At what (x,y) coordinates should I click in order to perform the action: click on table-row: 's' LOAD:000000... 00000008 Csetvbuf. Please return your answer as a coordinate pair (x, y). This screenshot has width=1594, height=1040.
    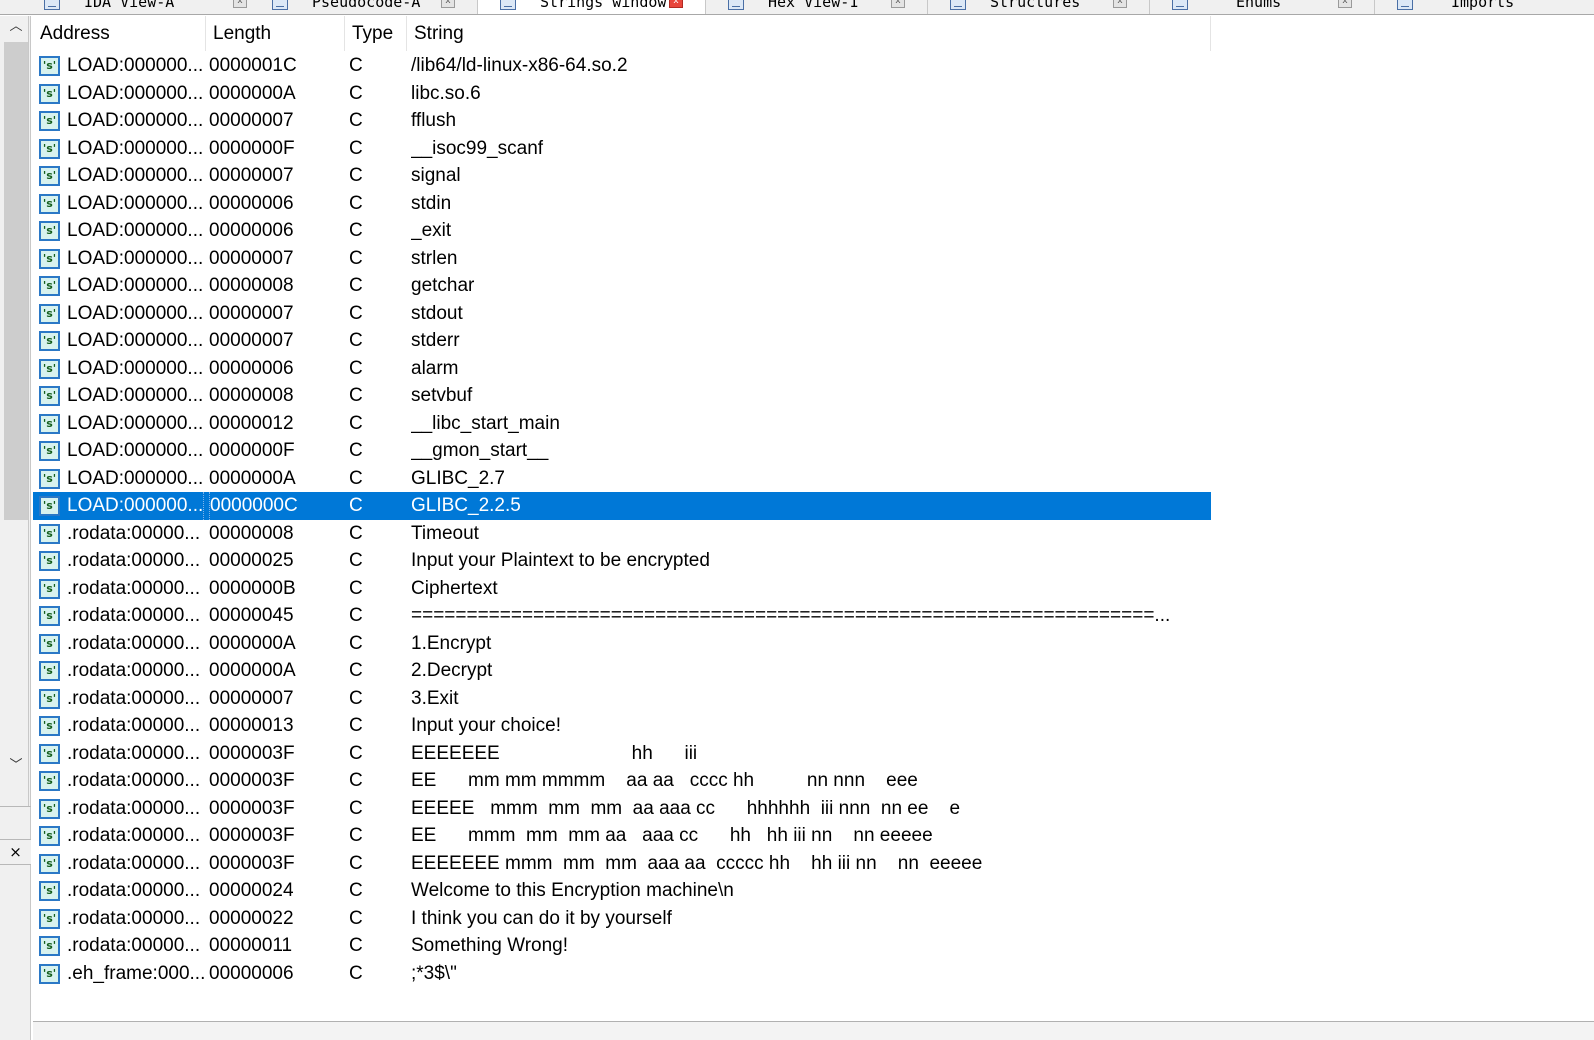
    Looking at the image, I should click on (622, 396).